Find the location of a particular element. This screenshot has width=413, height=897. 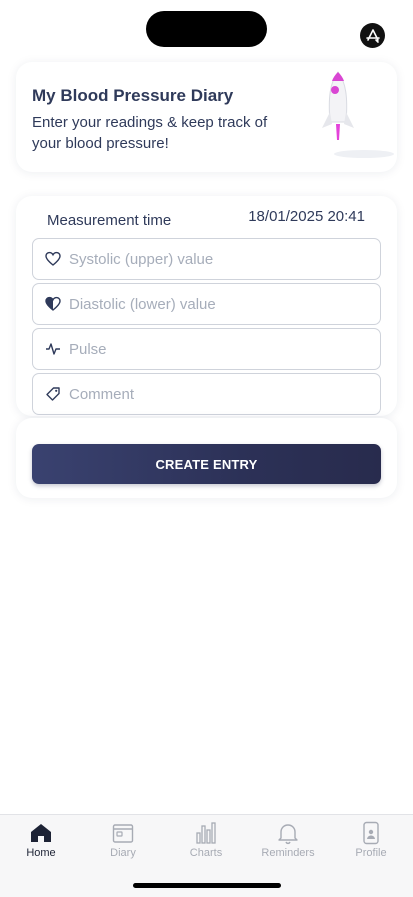

phone-person-icon is located at coordinates (371, 833).